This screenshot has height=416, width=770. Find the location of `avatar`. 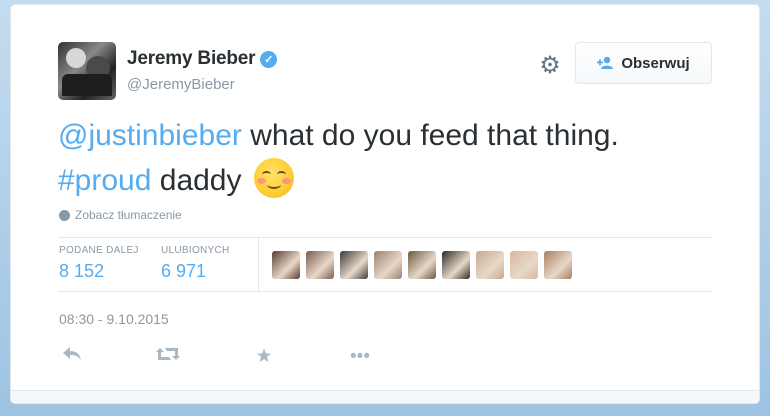

avatar is located at coordinates (87, 71).